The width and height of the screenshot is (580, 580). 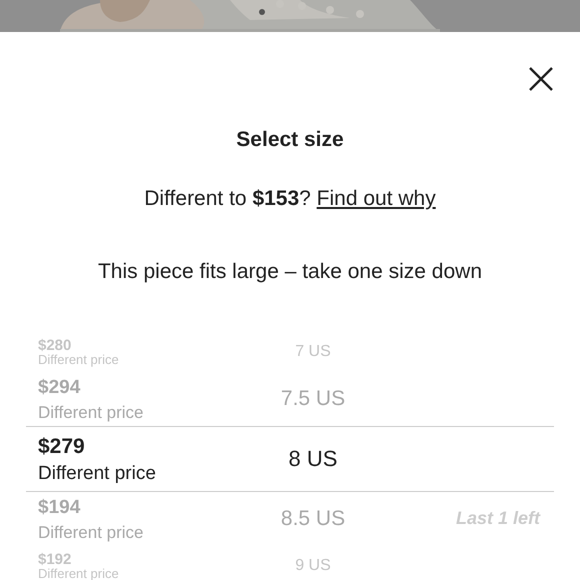 I want to click on price: $280, so click(x=55, y=345).